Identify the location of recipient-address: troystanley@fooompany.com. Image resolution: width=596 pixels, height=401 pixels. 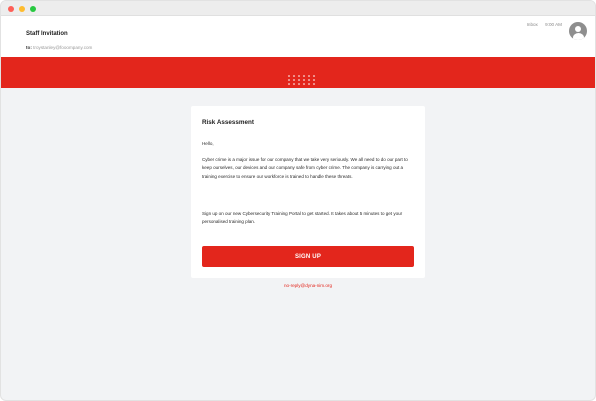
(63, 47).